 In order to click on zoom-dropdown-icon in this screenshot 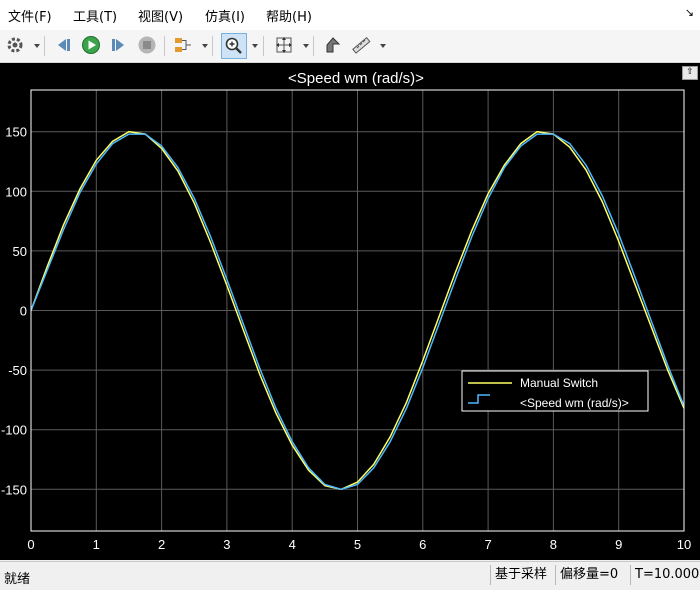, I will do `click(255, 46)`.